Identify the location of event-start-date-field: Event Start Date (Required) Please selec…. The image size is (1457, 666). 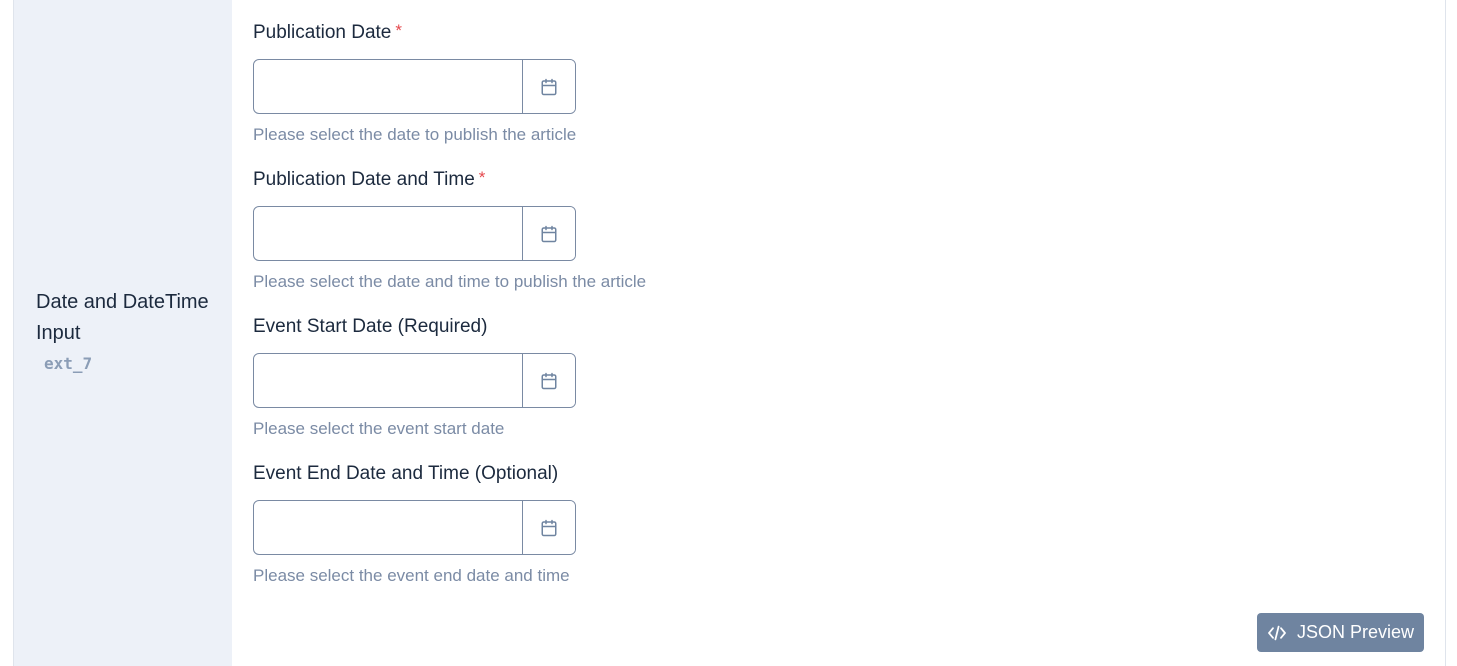
(414, 377).